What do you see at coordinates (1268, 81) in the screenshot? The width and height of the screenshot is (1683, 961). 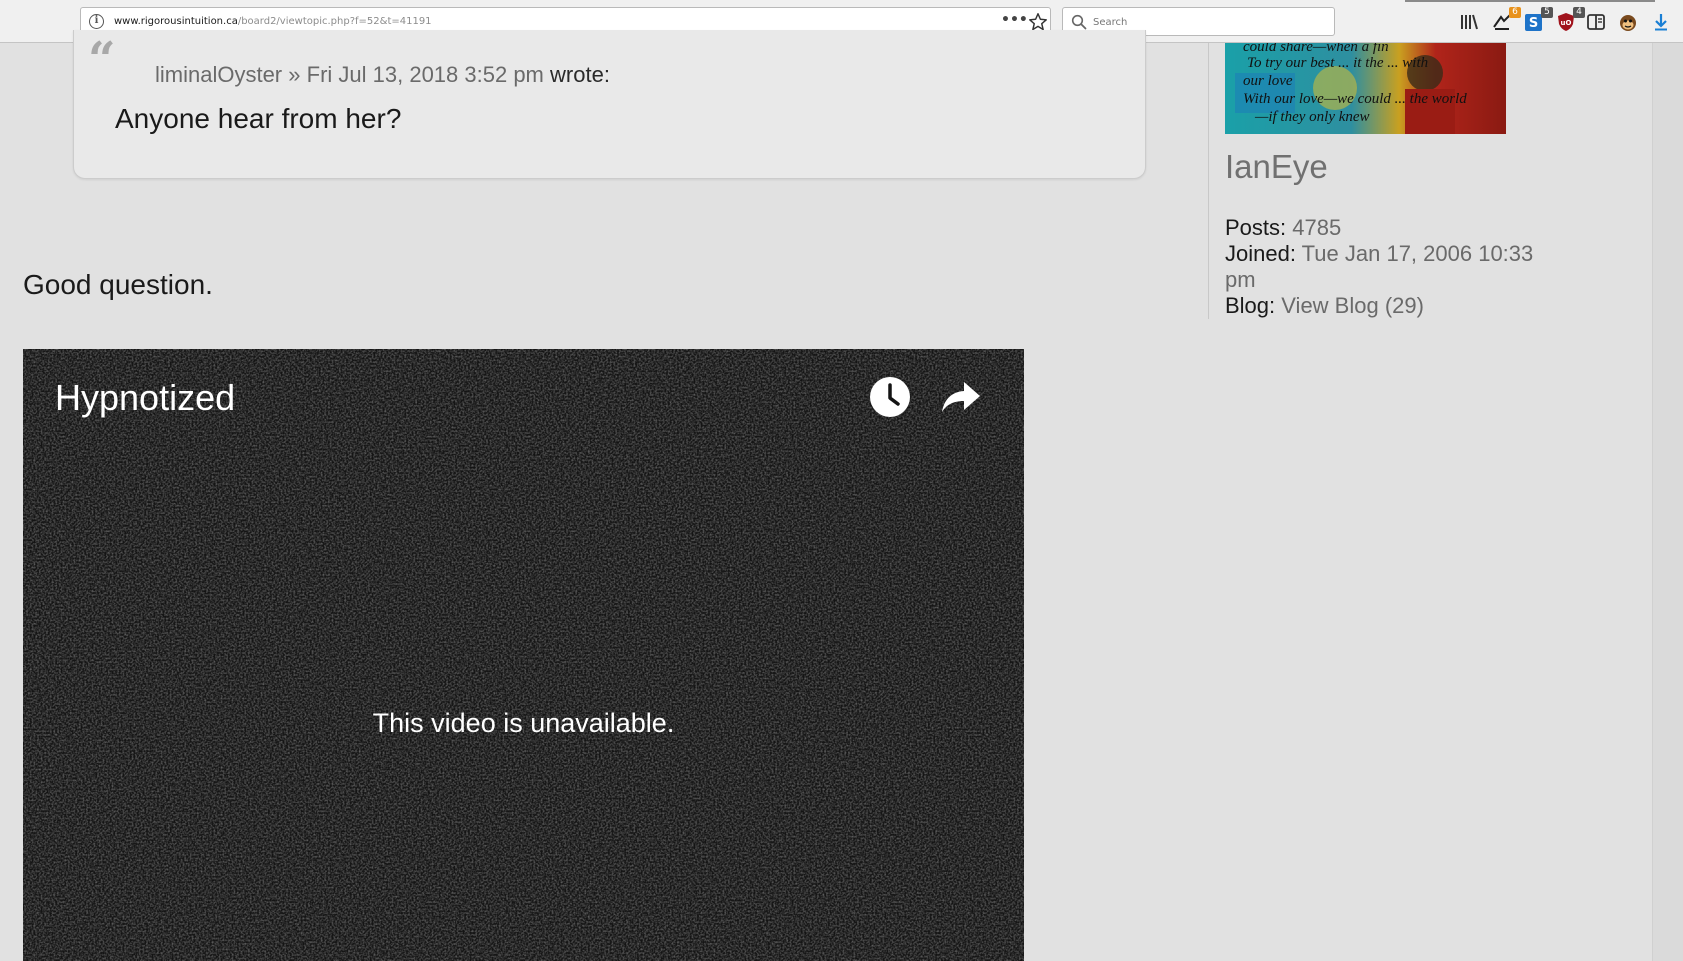 I see `avatar-text-line: our love` at bounding box center [1268, 81].